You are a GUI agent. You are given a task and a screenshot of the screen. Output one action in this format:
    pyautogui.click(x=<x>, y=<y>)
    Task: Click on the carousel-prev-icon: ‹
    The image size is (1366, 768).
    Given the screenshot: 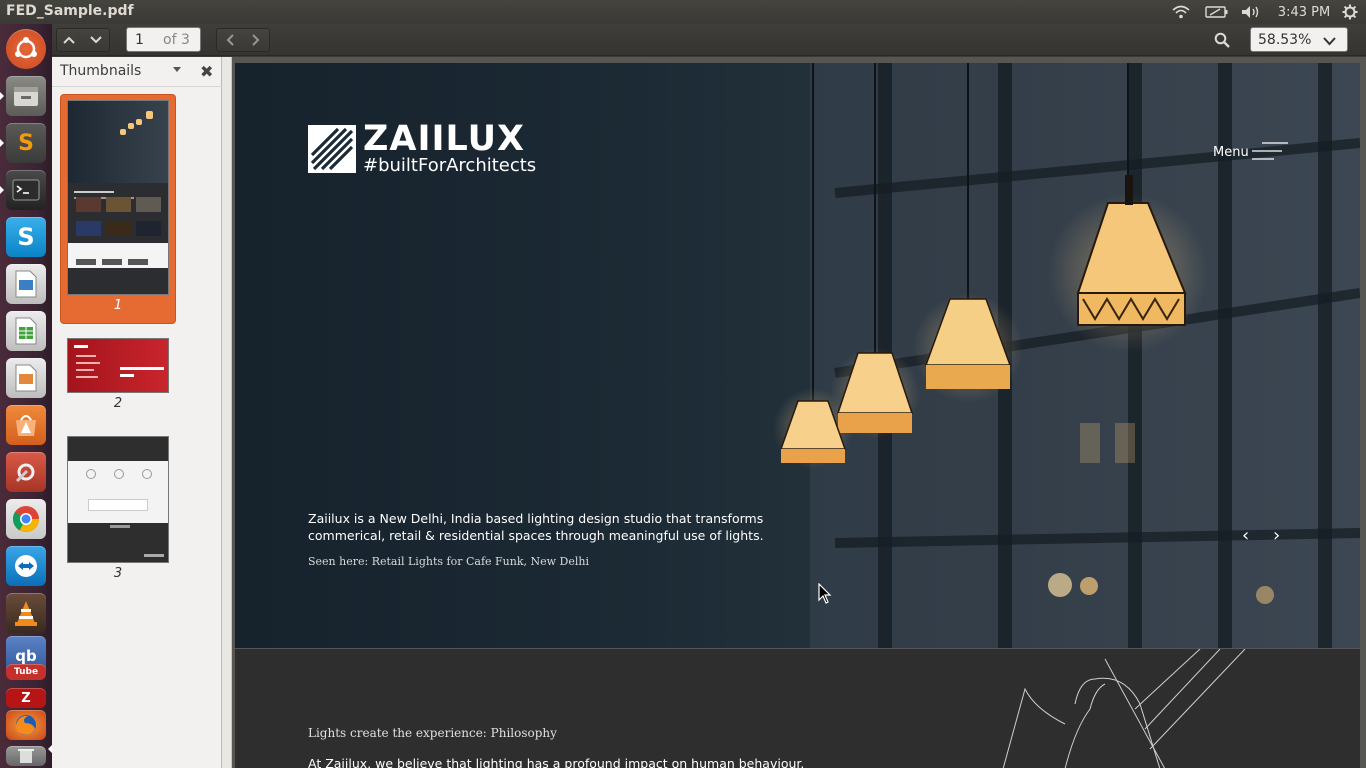 What is the action you would take?
    pyautogui.click(x=1246, y=535)
    